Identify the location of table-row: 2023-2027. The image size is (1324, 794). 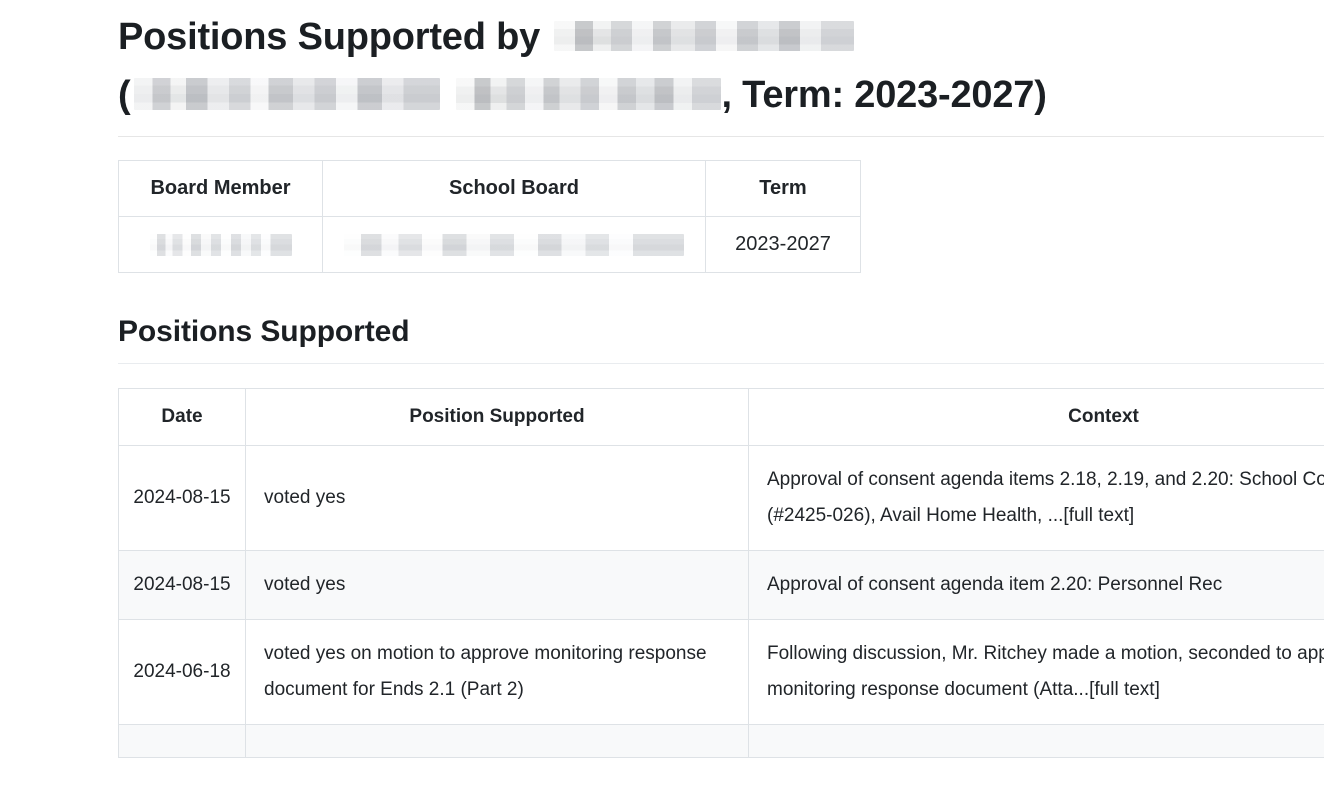
(489, 244).